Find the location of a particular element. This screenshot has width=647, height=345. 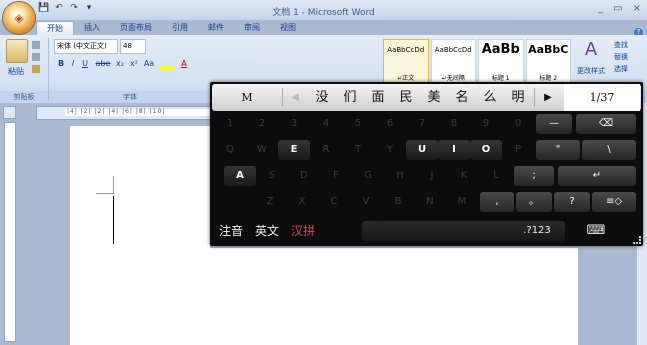

zhuyin-mode-button: 注音 is located at coordinates (231, 231).